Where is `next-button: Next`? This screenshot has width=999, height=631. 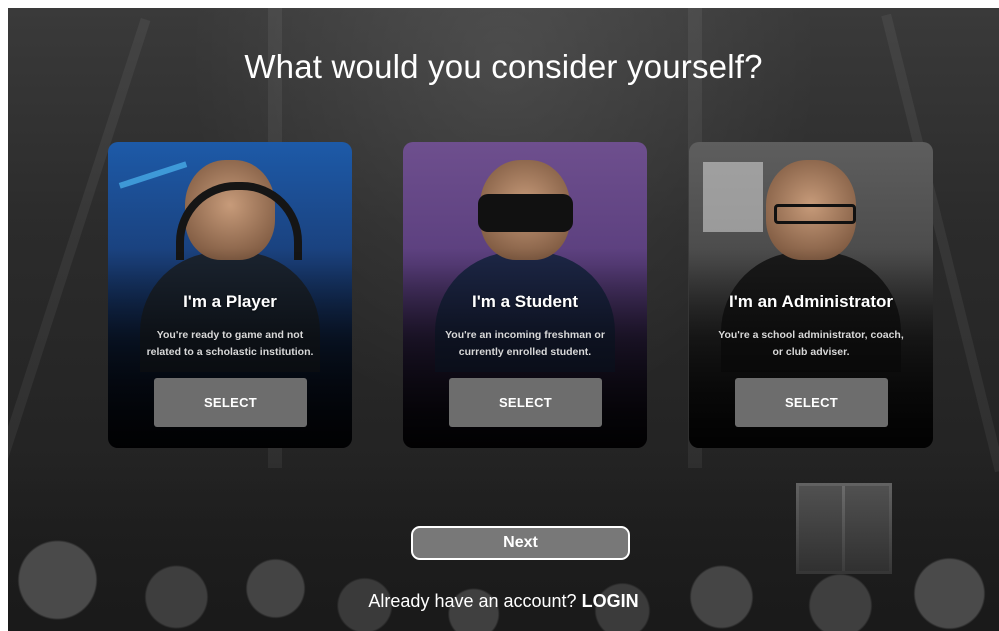 next-button: Next is located at coordinates (520, 543).